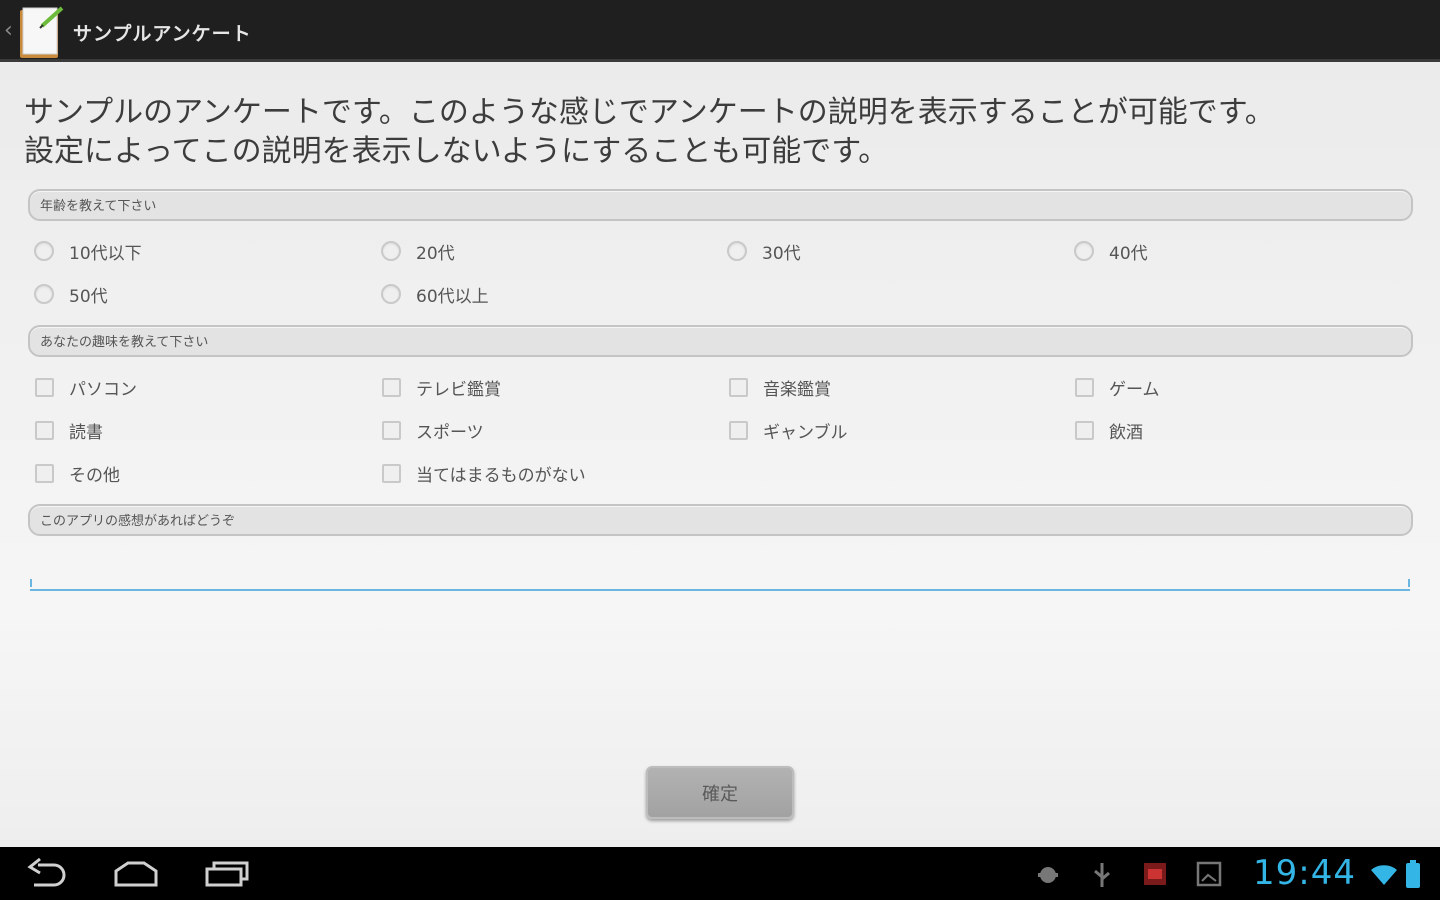 The height and width of the screenshot is (900, 1440). What do you see at coordinates (435, 253) in the screenshot?
I see `age-option-label: 20代` at bounding box center [435, 253].